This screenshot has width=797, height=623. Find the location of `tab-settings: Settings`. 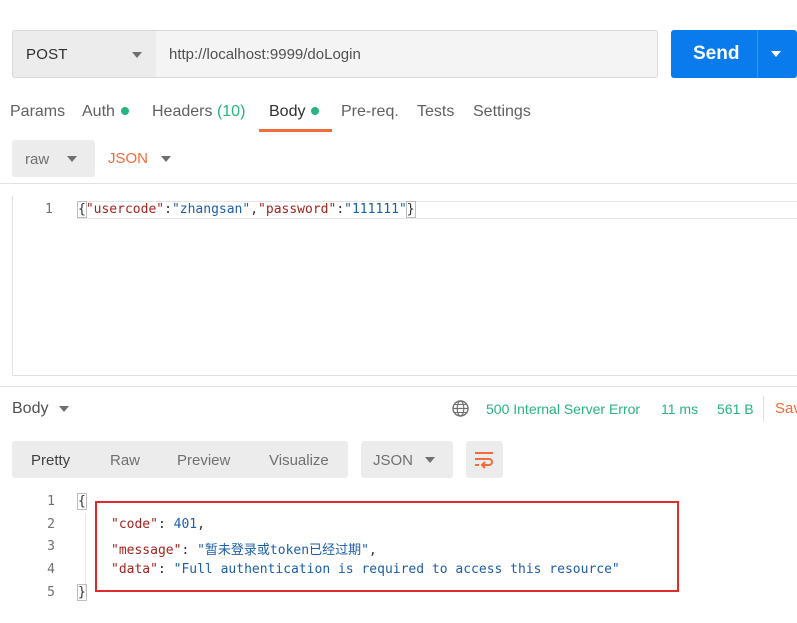

tab-settings: Settings is located at coordinates (502, 112).